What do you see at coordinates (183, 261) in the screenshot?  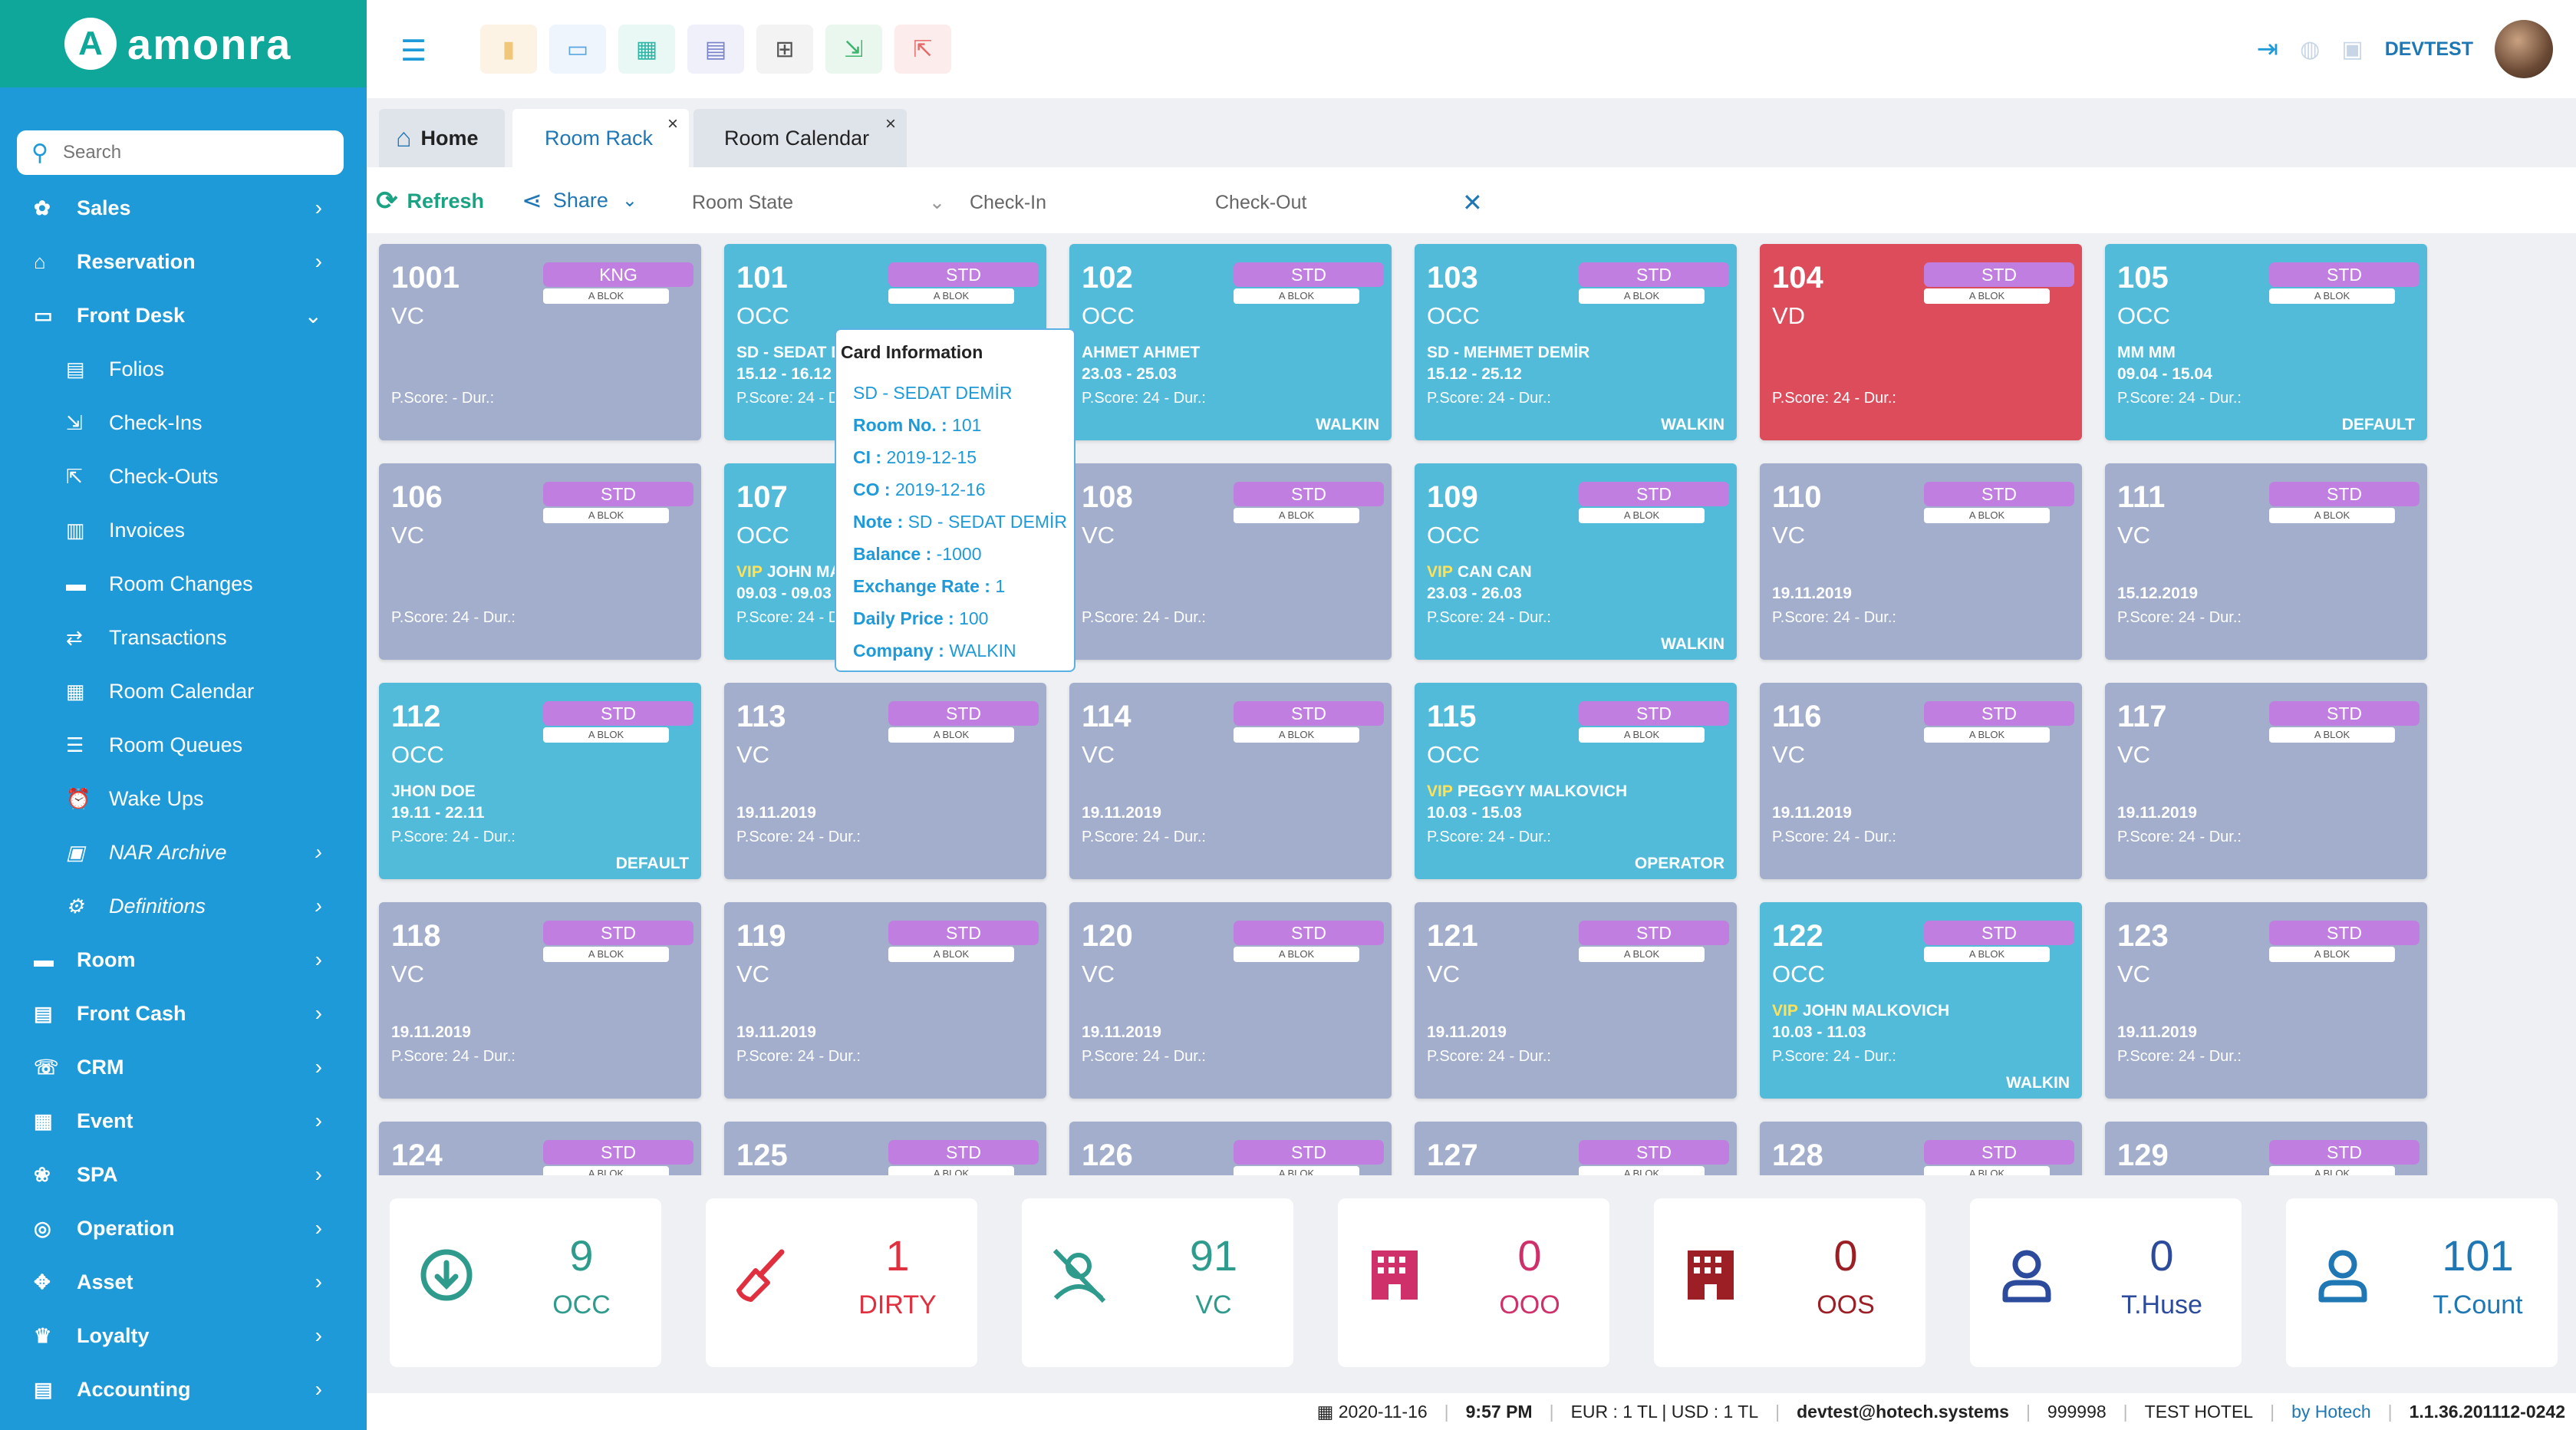 I see `sidebar-item-reservation: ⌂ Reservation ›` at bounding box center [183, 261].